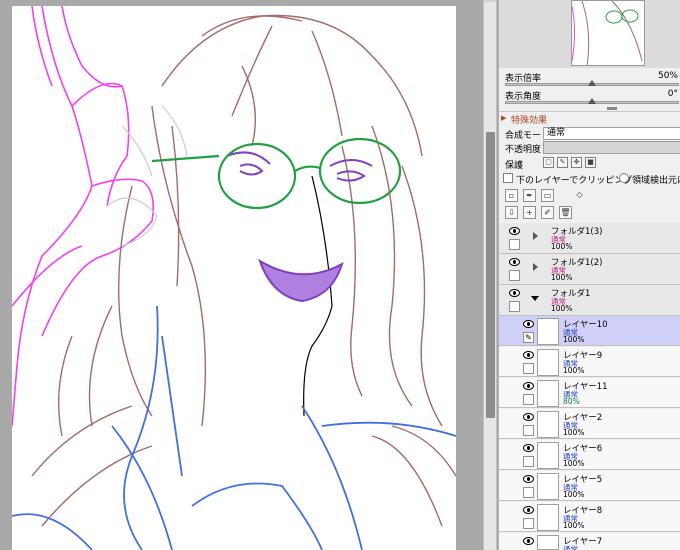  I want to click on blend-mode-select: 通常, so click(611, 133).